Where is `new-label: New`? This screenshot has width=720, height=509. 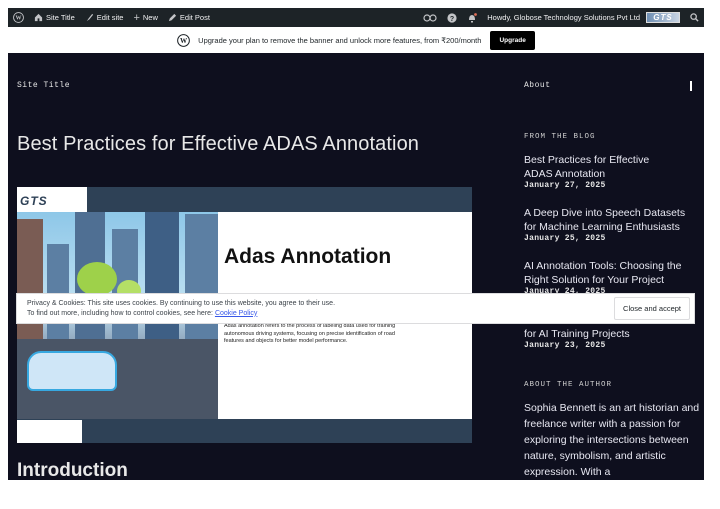
new-label: New is located at coordinates (150, 17).